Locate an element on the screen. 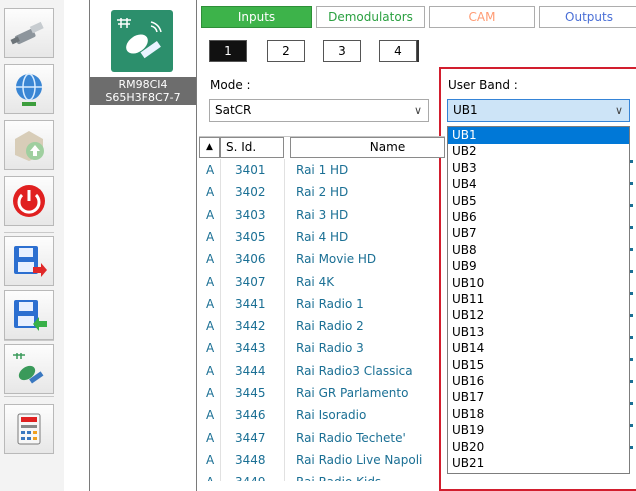 The height and width of the screenshot is (491, 636). row-sid: 3449 is located at coordinates (250, 476).